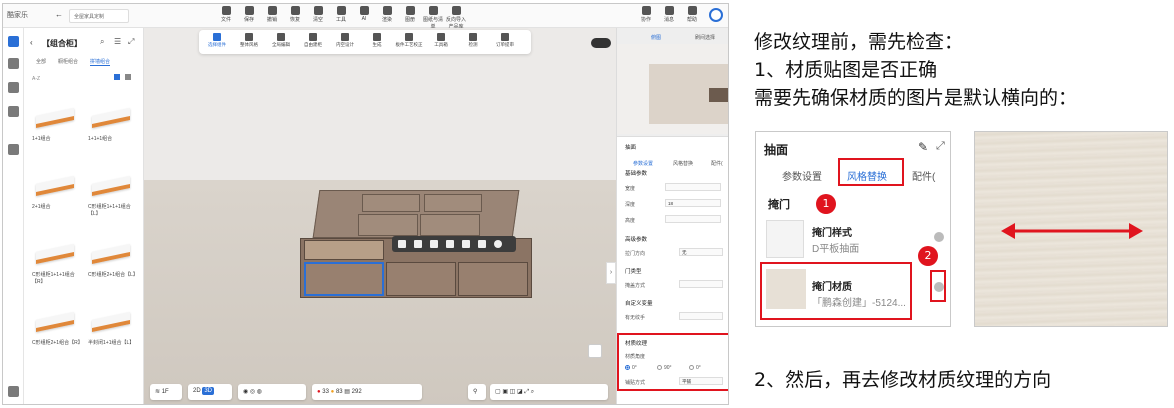 Image resolution: width=1174 pixels, height=408 pixels. Describe the element at coordinates (344, 250) in the screenshot. I see `open-drawer` at that location.